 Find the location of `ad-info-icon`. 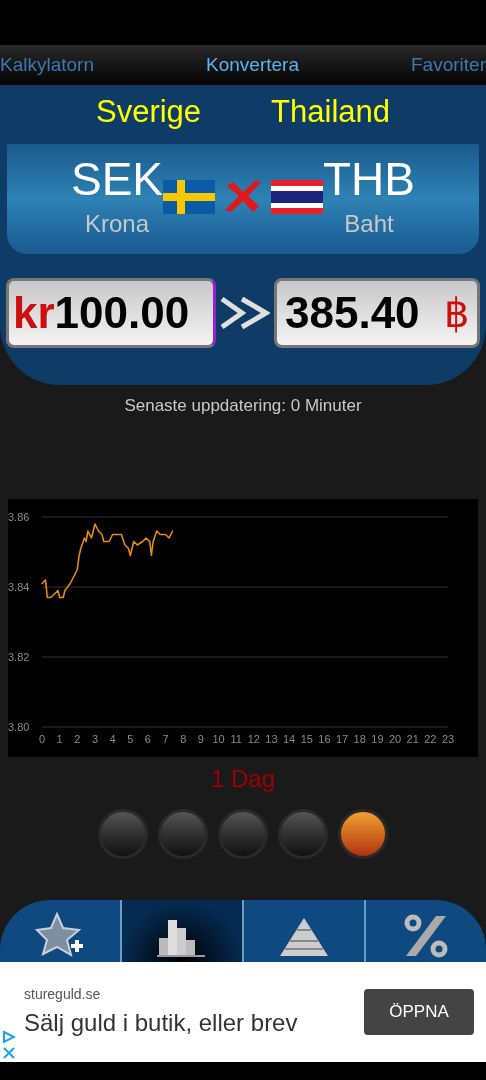

ad-info-icon is located at coordinates (9, 1037).